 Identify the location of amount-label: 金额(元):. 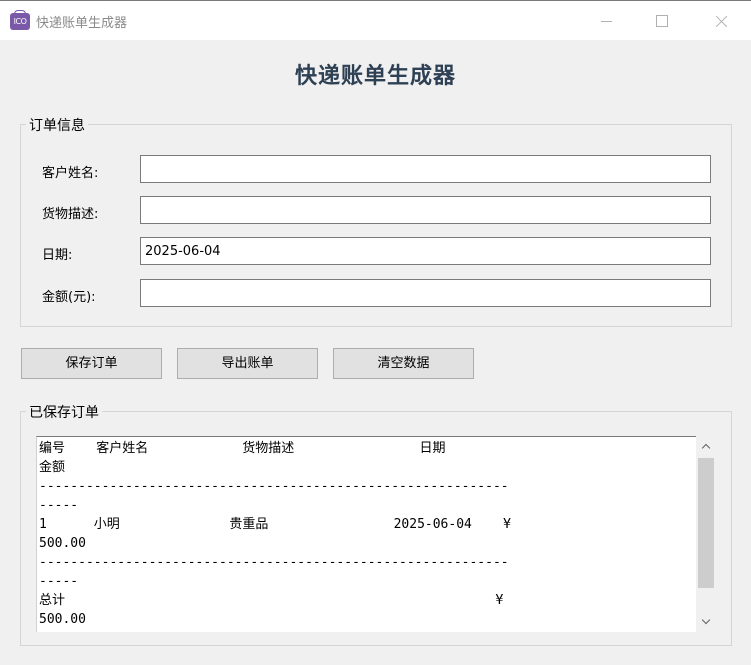
(69, 297).